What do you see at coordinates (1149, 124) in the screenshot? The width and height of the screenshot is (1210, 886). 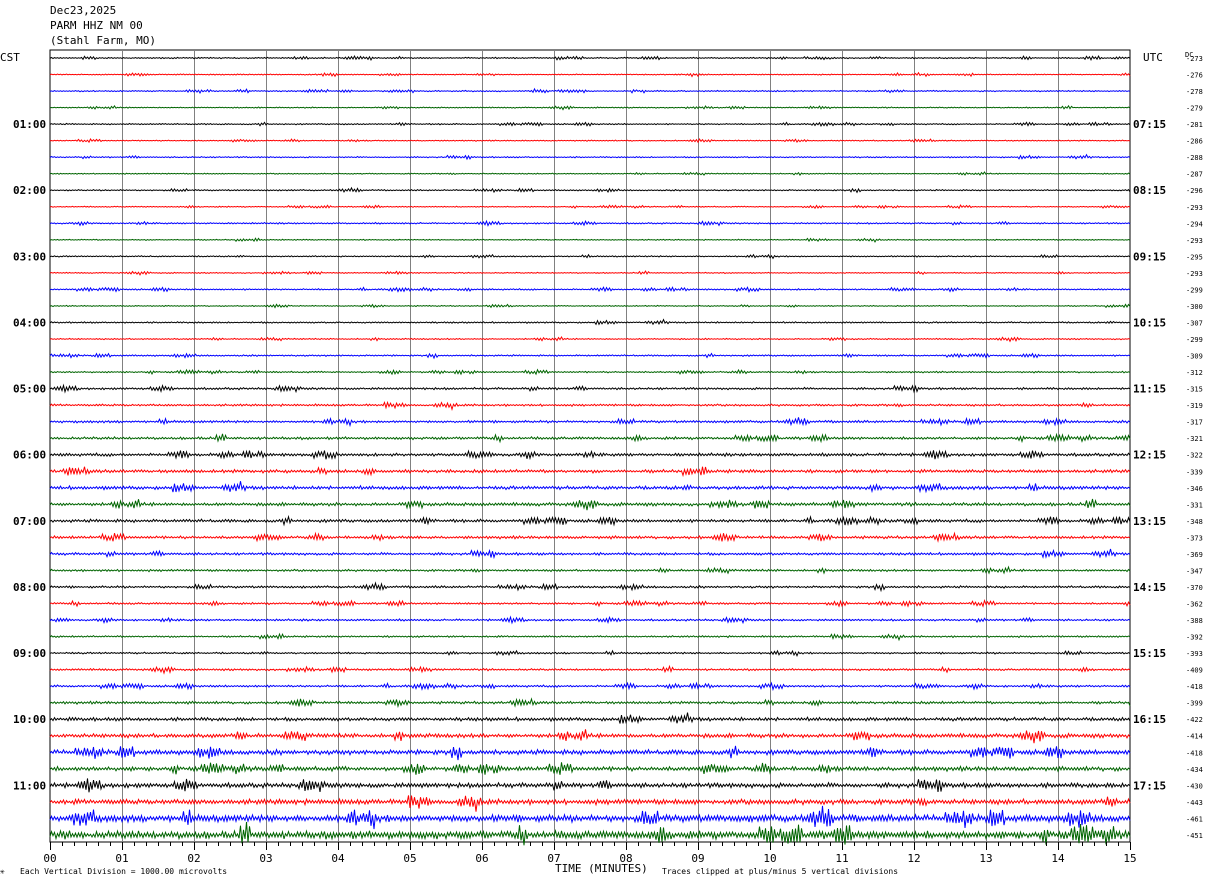 I see `utc-time-label: 07:15` at bounding box center [1149, 124].